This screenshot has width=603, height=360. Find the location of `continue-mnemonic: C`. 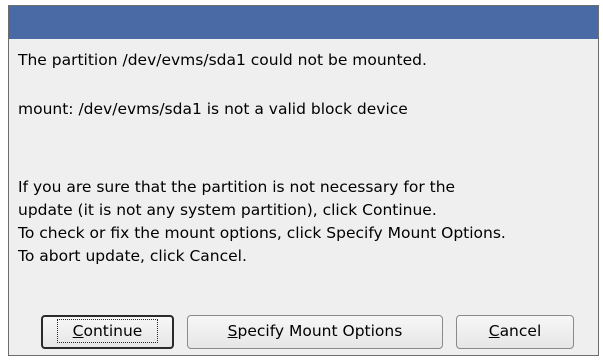

continue-mnemonic: C is located at coordinates (78, 331).